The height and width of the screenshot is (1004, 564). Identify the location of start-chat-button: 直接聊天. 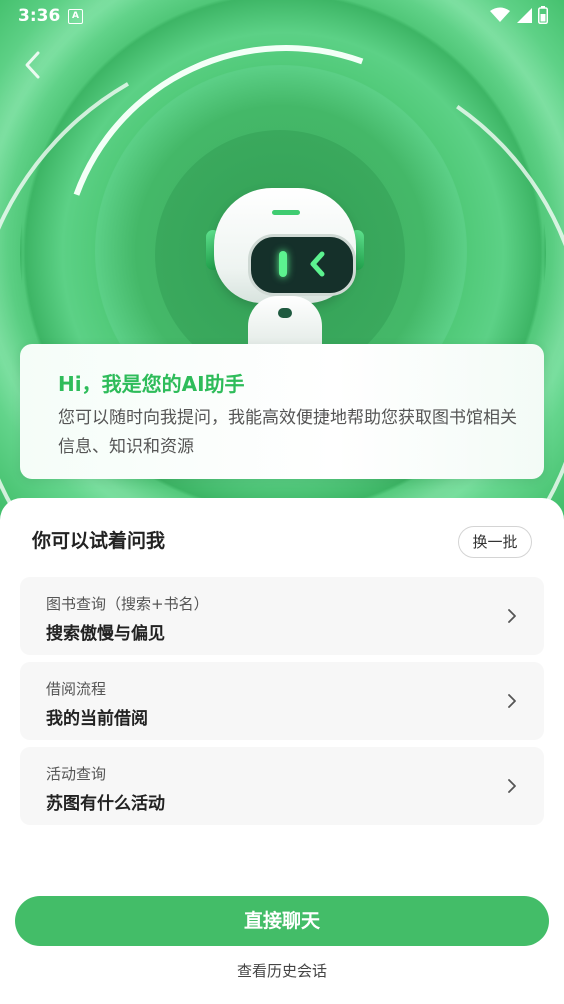
(282, 921).